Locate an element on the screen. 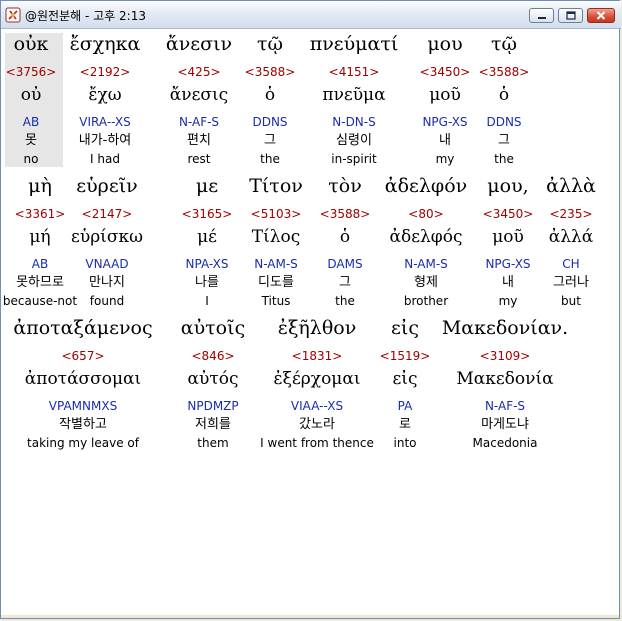 The width and height of the screenshot is (622, 621). english-gloss: rest is located at coordinates (199, 159).